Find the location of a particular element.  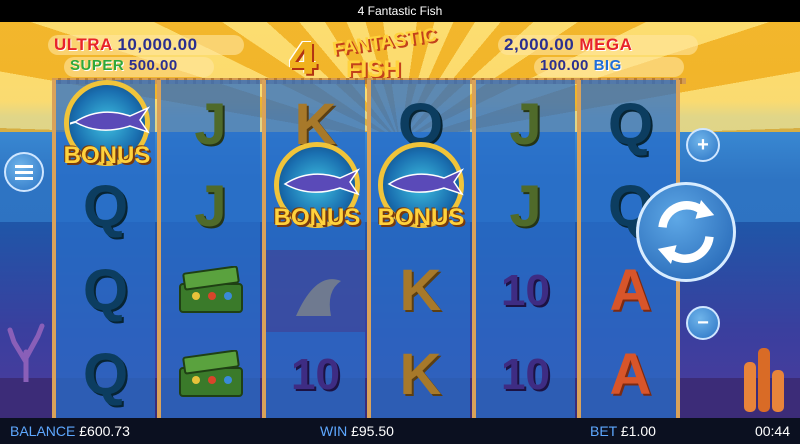

big-jackpot-label: BIG is located at coordinates (607, 65).